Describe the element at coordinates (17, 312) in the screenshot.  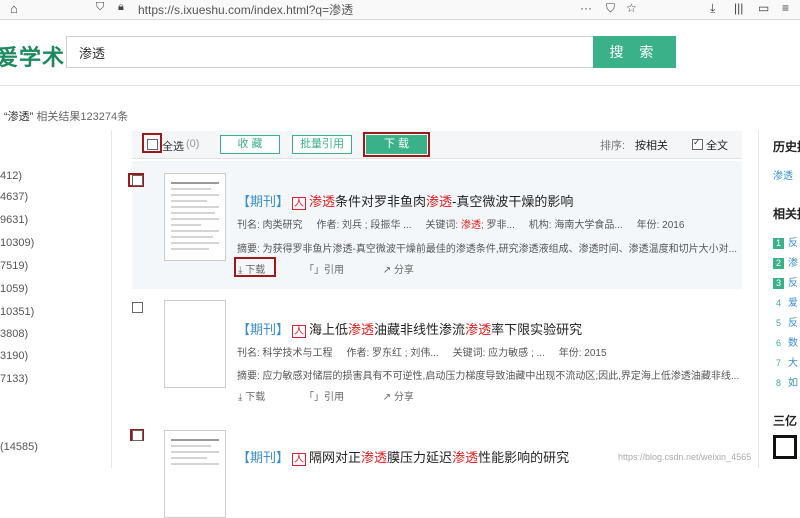
I see `facet-item: 10351)` at that location.